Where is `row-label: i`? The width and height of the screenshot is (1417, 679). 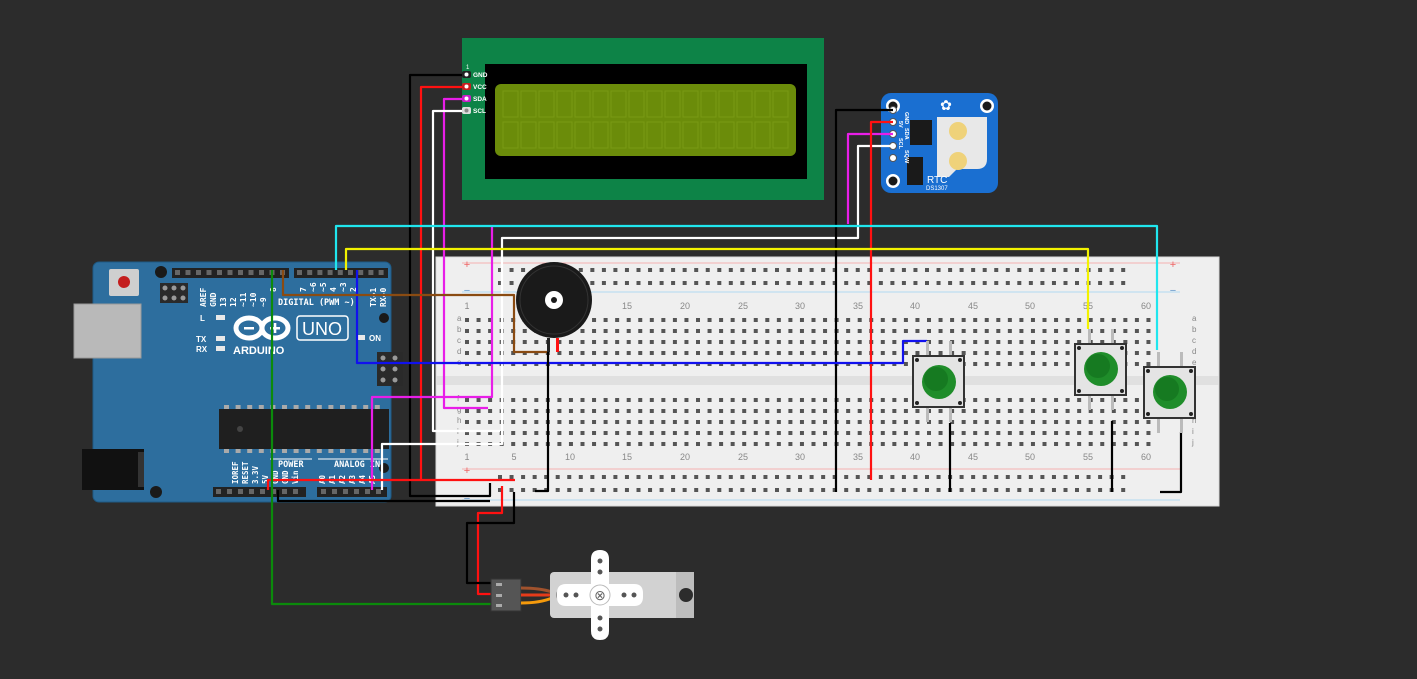 row-label: i is located at coordinates (1193, 431).